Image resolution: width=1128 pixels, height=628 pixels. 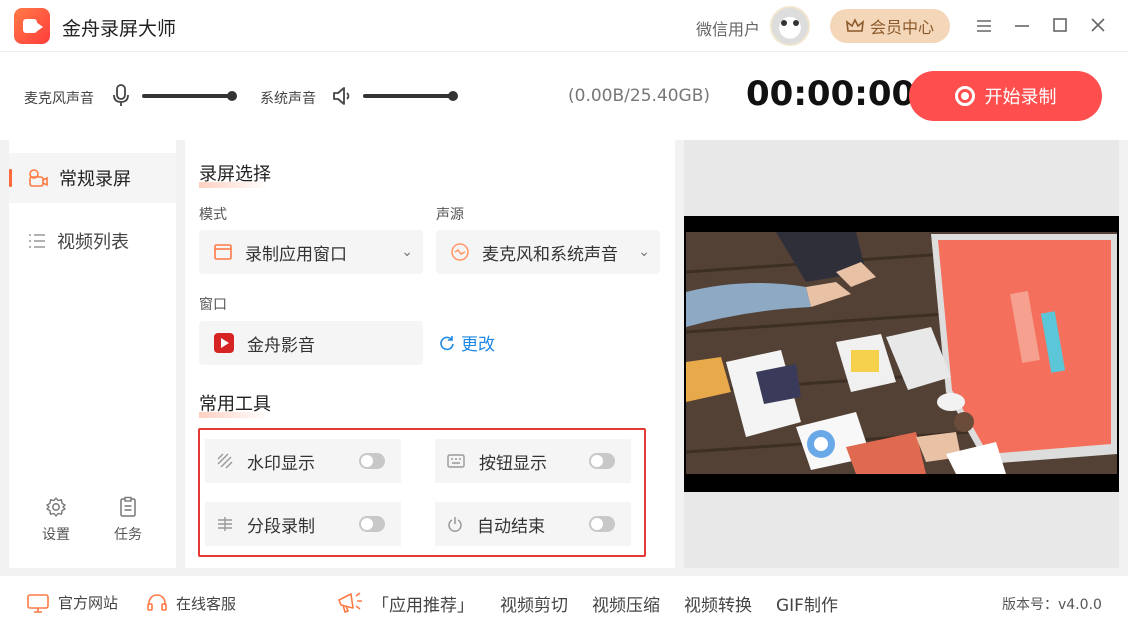 I want to click on record-icon, so click(x=964, y=96).